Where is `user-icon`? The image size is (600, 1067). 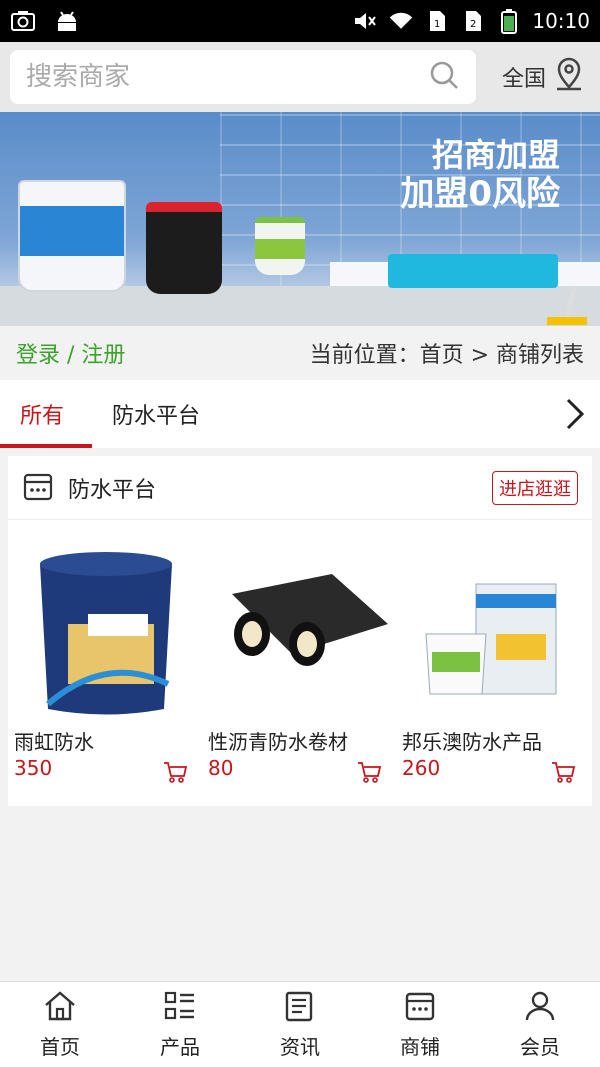
user-icon is located at coordinates (540, 1008).